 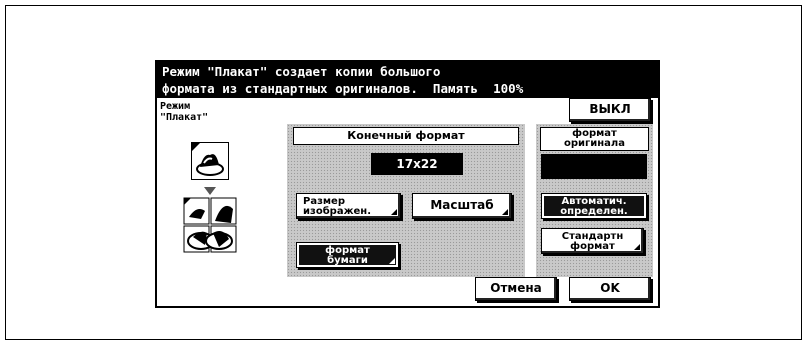 I want to click on zoom-corner-icon, so click(x=505, y=212).